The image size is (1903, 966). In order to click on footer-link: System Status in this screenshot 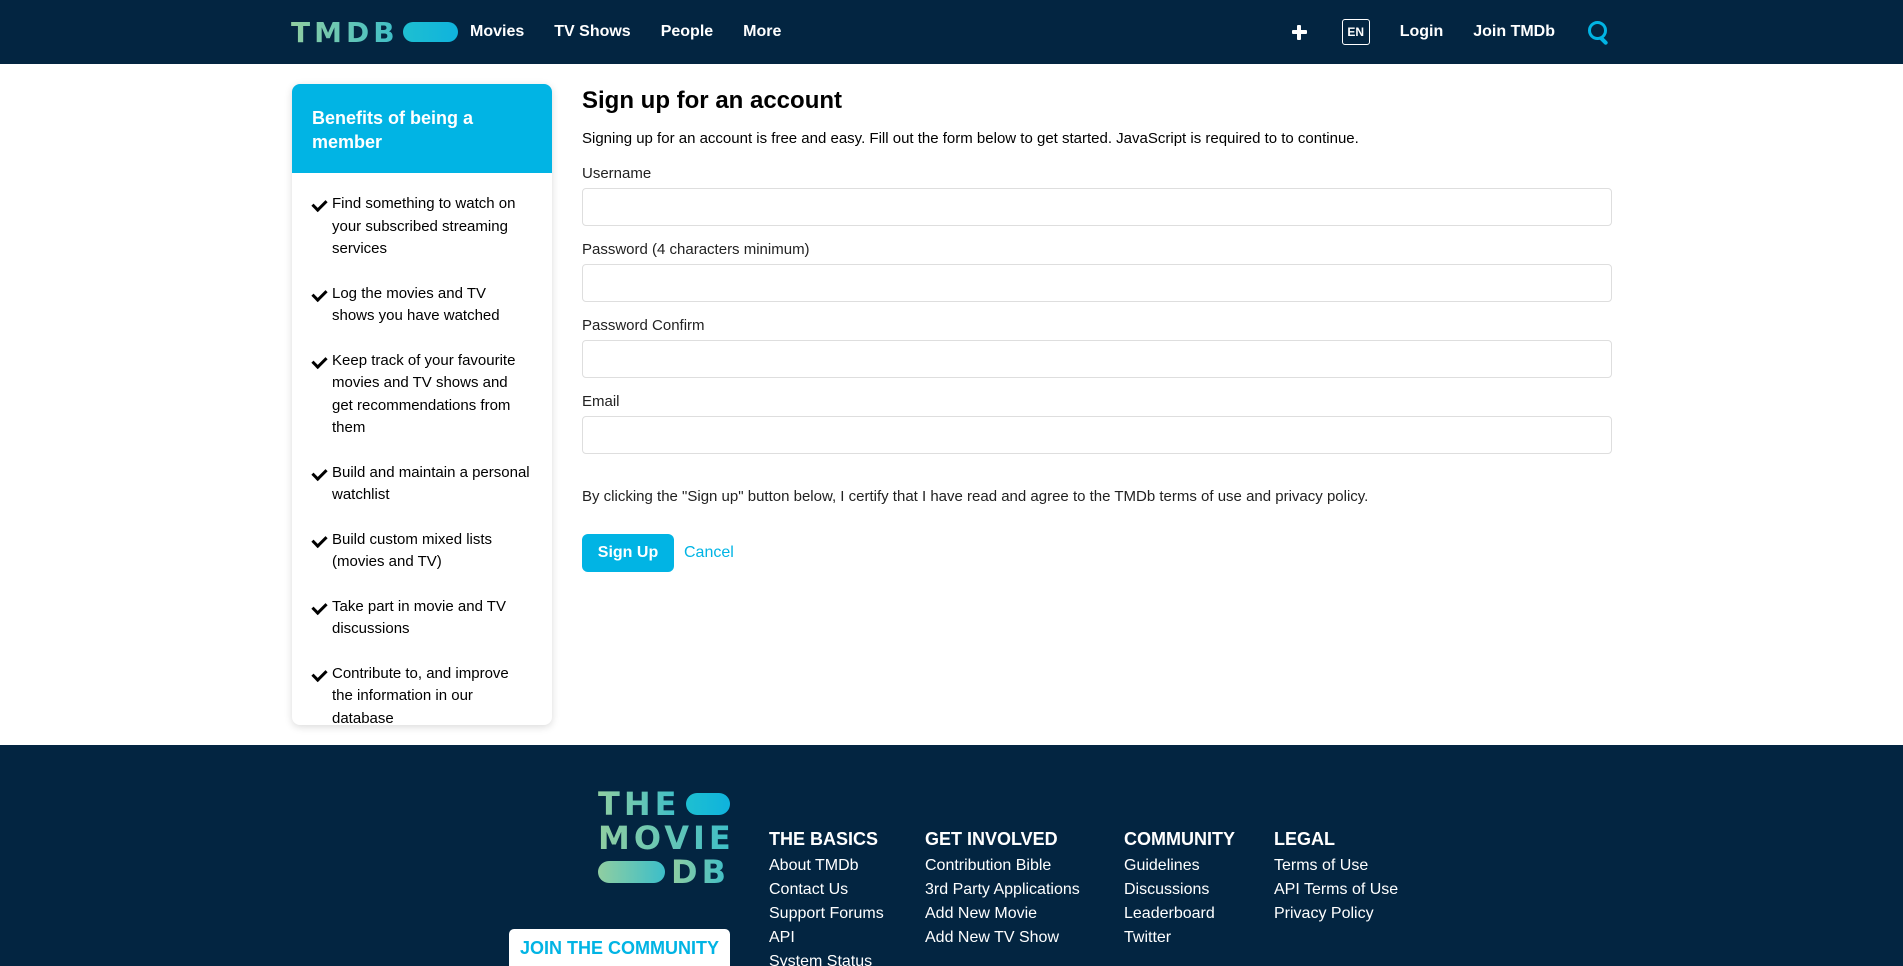, I will do `click(826, 958)`.